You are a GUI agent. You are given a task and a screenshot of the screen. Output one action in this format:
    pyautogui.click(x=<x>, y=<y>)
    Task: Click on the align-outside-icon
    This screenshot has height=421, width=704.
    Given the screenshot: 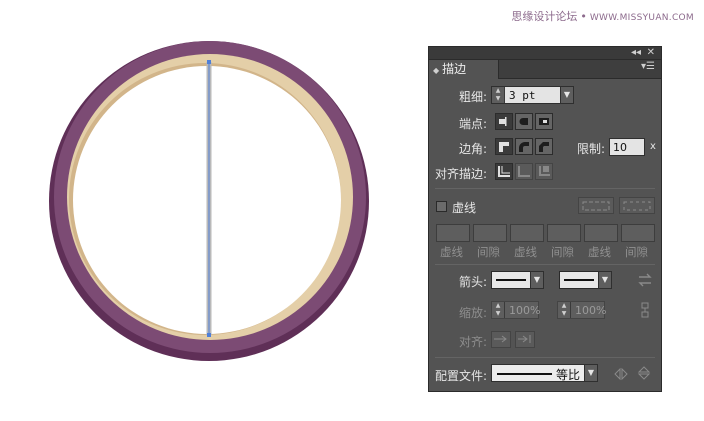 What is the action you would take?
    pyautogui.click(x=544, y=171)
    